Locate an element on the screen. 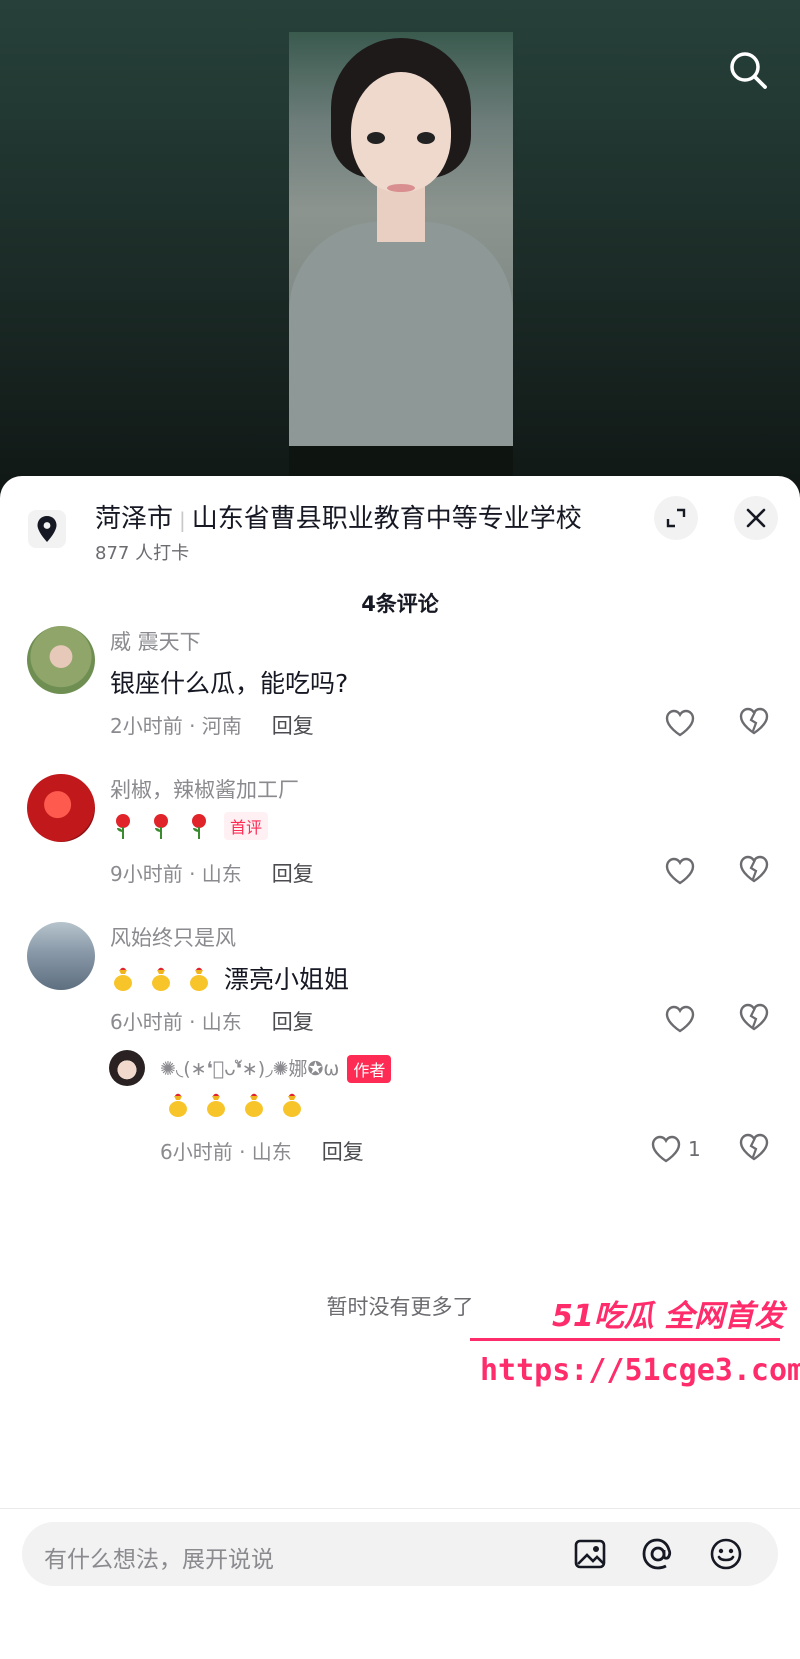 The image size is (800, 1659). checkin-count: 877 人打卡 is located at coordinates (142, 553).